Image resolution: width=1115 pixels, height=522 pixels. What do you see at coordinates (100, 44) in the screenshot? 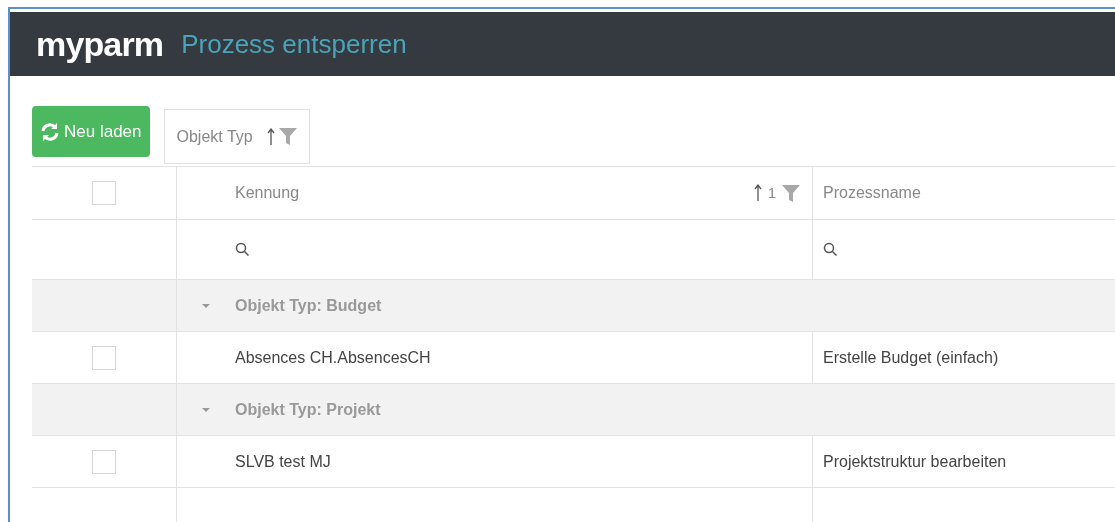
I see `logo: myparm` at bounding box center [100, 44].